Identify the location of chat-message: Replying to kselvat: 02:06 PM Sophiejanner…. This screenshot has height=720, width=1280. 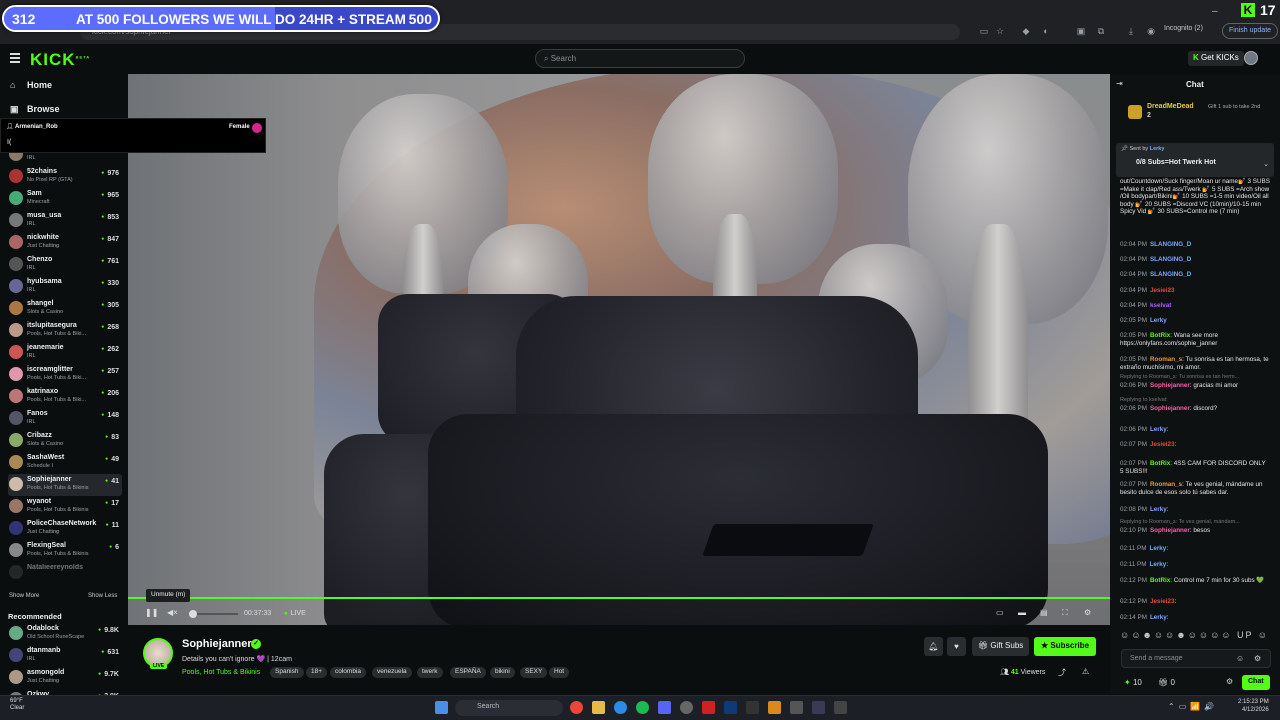
(1195, 404).